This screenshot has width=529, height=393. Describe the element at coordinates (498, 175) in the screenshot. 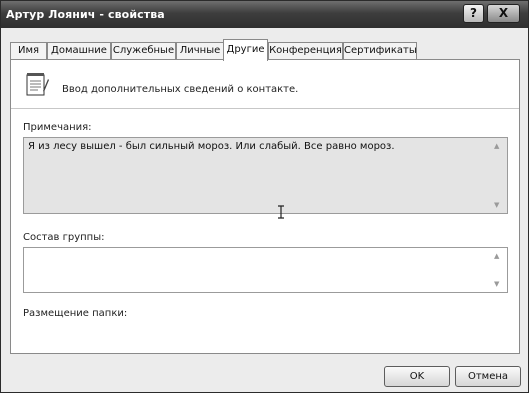

I see `notes-scrollbar: ▲ ▼` at that location.